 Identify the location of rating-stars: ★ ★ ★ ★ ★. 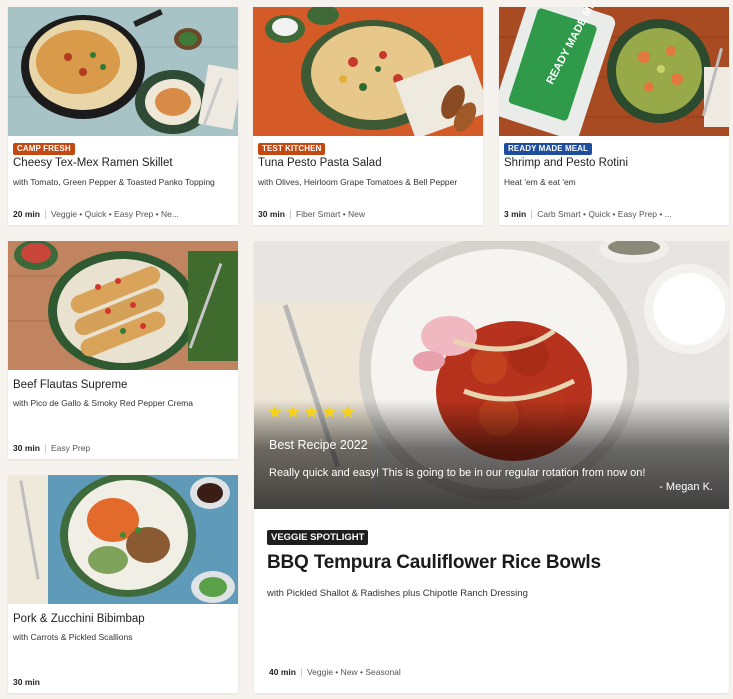
(311, 412).